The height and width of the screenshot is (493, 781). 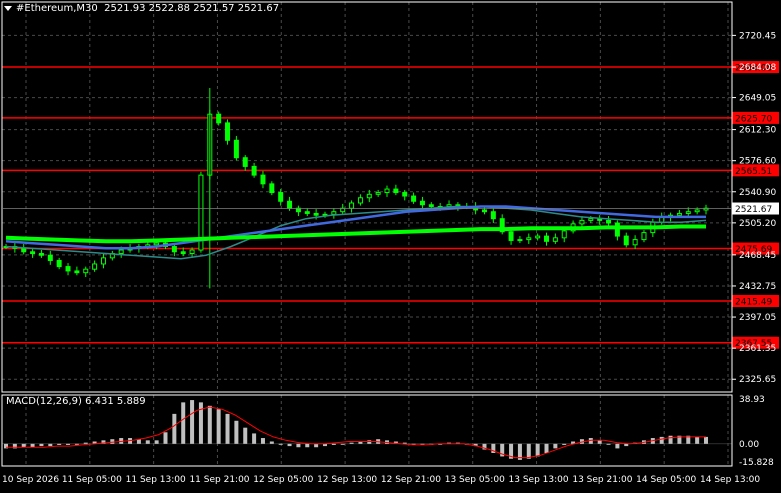 What do you see at coordinates (730, 480) in the screenshot?
I see `x-tick-label: 14 Sep 13:00` at bounding box center [730, 480].